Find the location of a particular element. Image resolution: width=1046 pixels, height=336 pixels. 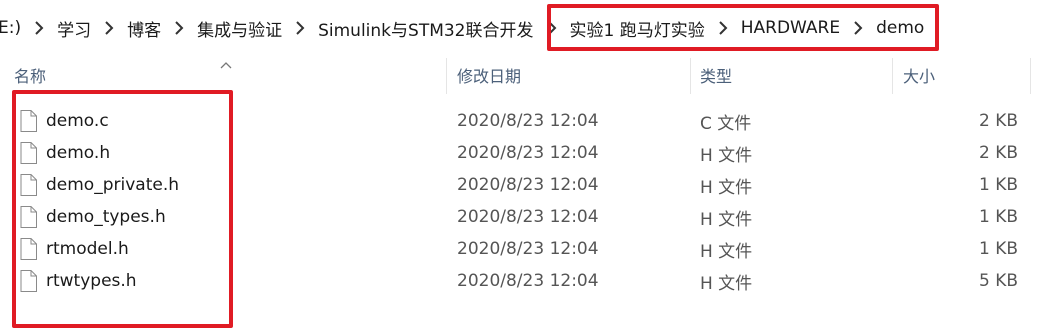

highlight-box-files is located at coordinates (122, 209).